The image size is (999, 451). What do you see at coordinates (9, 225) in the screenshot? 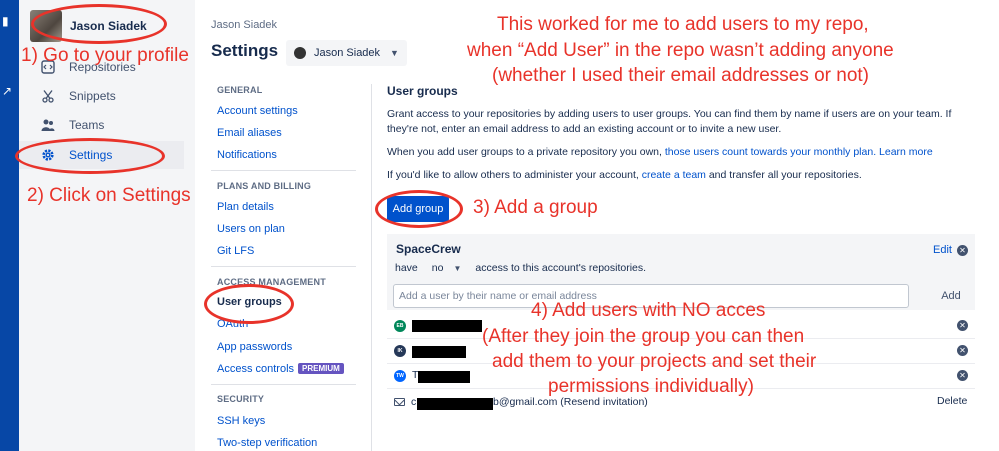
I see `global-nav-rail: ▮ ↗` at bounding box center [9, 225].